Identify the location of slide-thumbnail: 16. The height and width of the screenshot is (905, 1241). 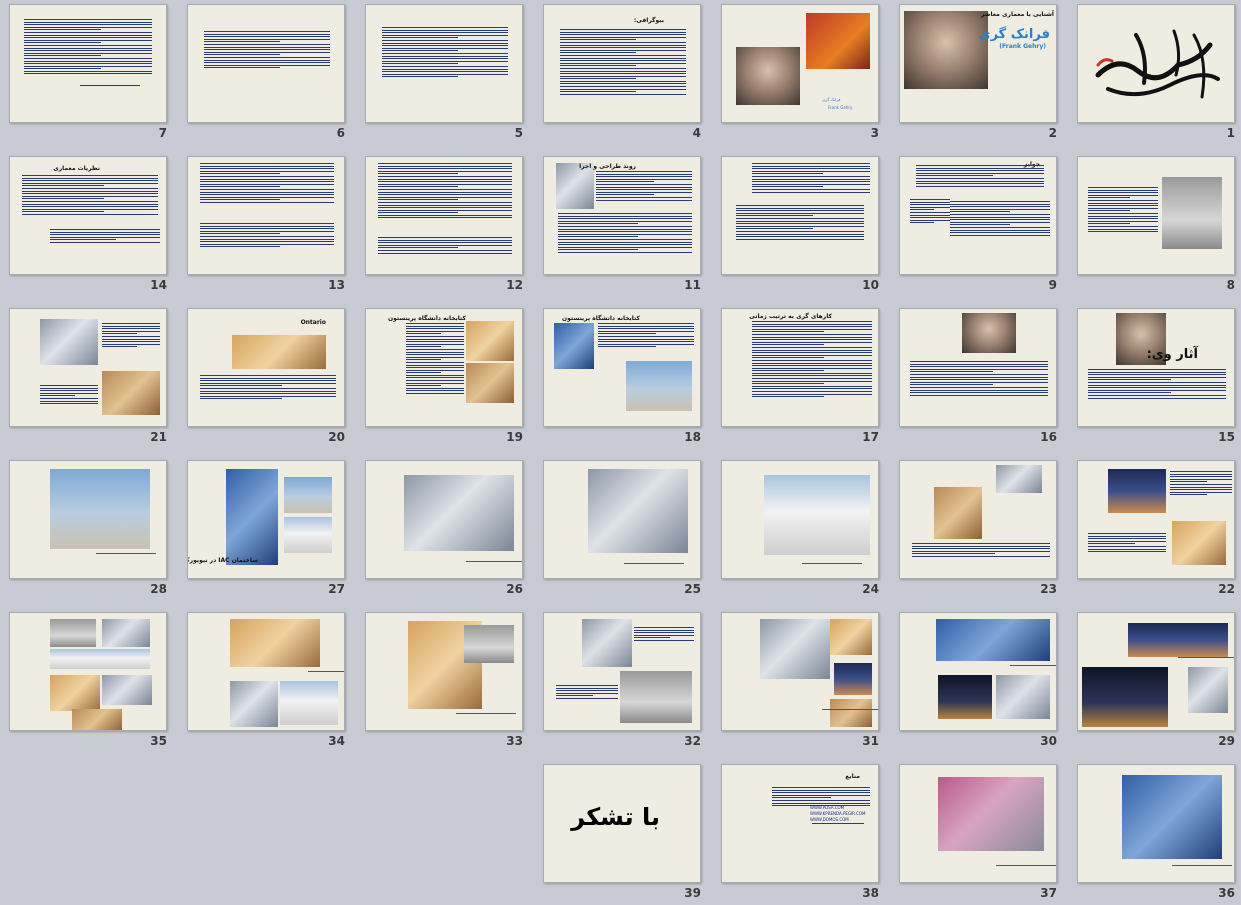
(978, 377).